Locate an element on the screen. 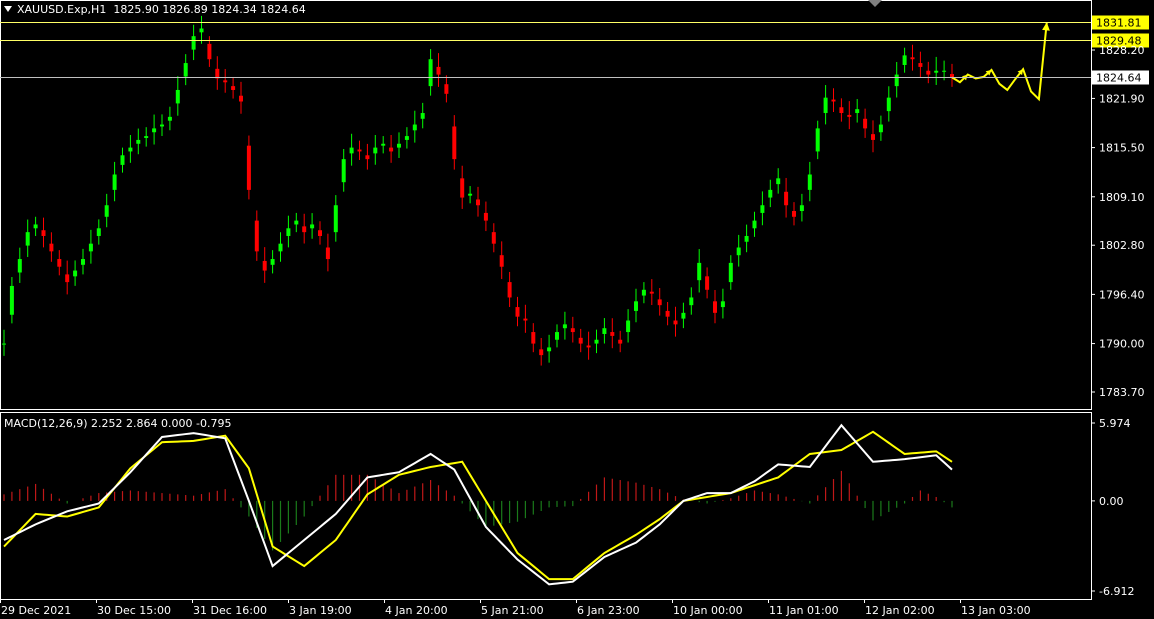 The image size is (1154, 619). macd-label: MACD(12,26,9) 2.252 2.864 0.000 -0.795 is located at coordinates (118, 423).